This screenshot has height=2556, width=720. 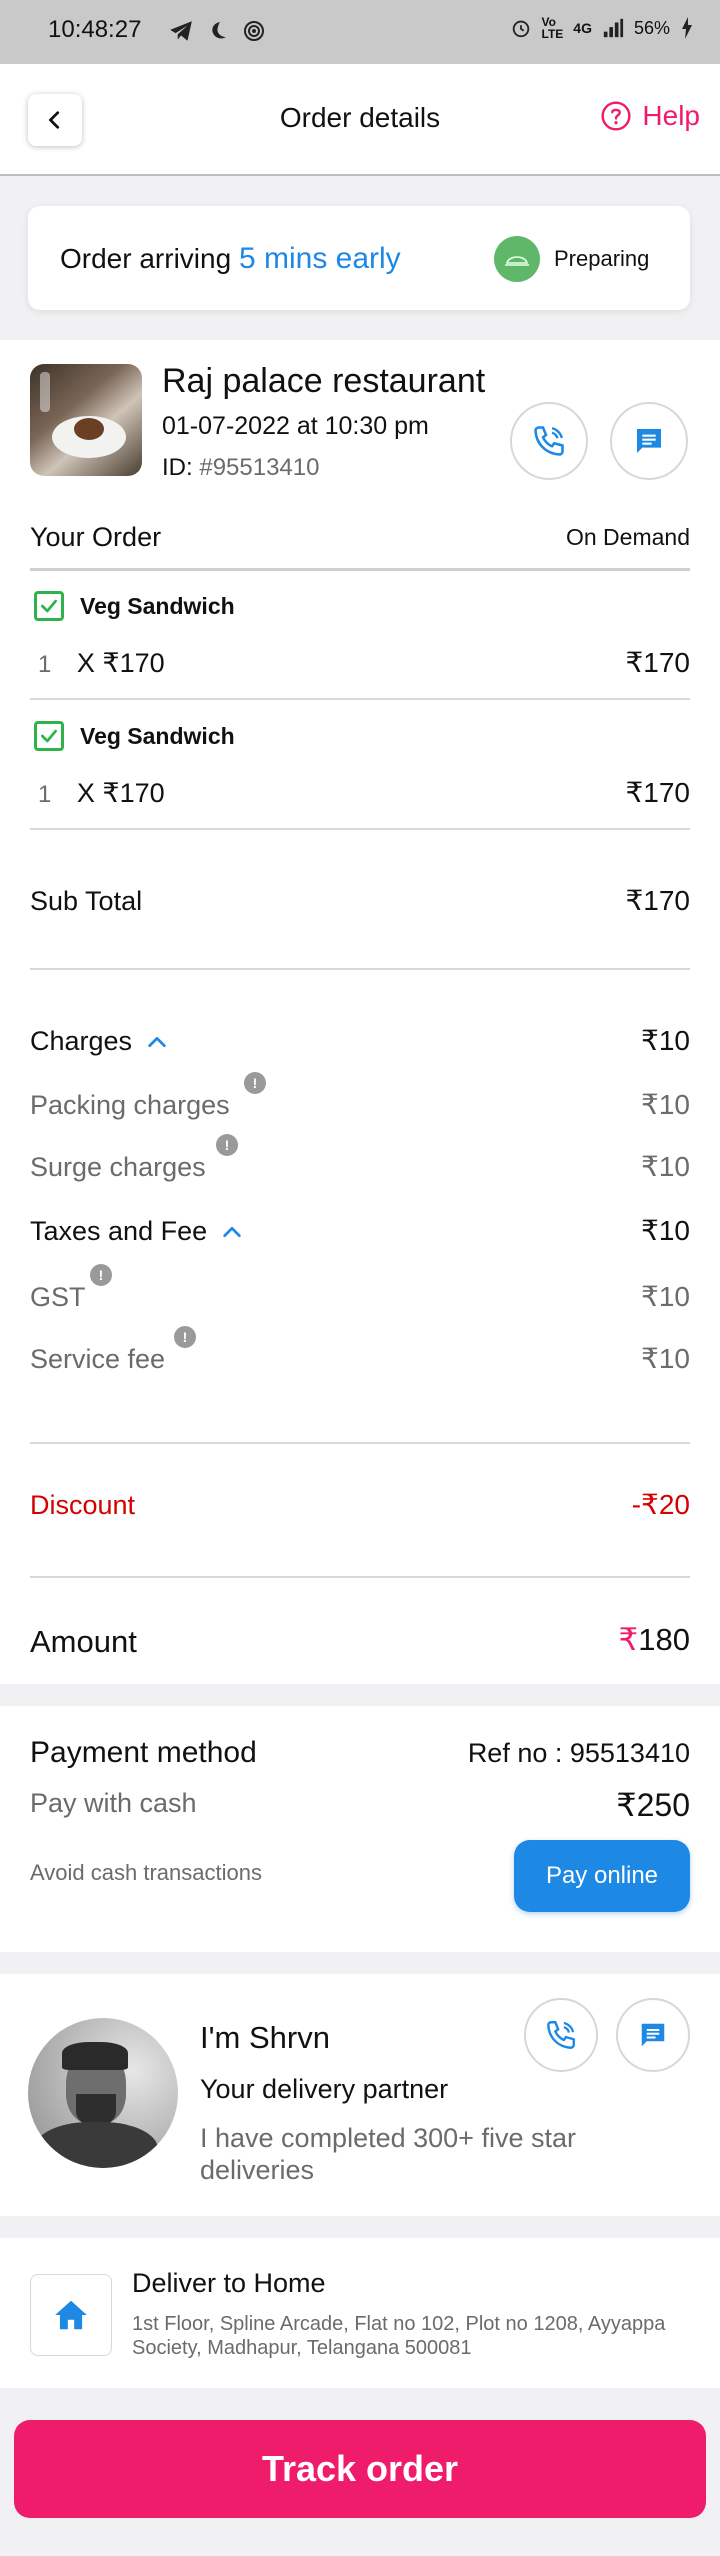 I want to click on pay-online-button: Pay online, so click(x=602, y=1876).